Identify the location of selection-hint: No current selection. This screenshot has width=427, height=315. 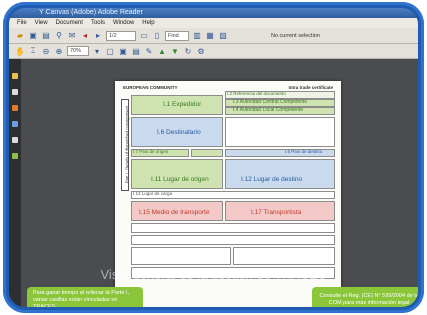
(295, 35).